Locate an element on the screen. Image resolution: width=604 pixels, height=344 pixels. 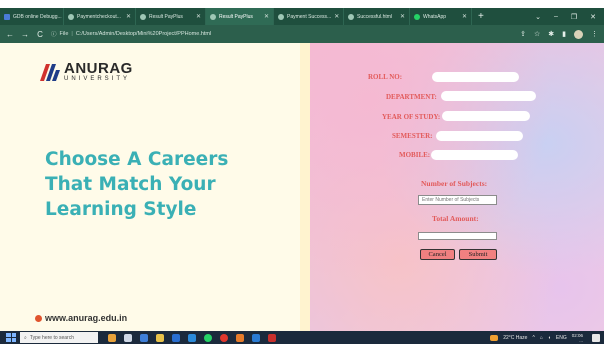
tab-gdb-online: GDB online Debugg... ✕ is located at coordinates (32, 16).